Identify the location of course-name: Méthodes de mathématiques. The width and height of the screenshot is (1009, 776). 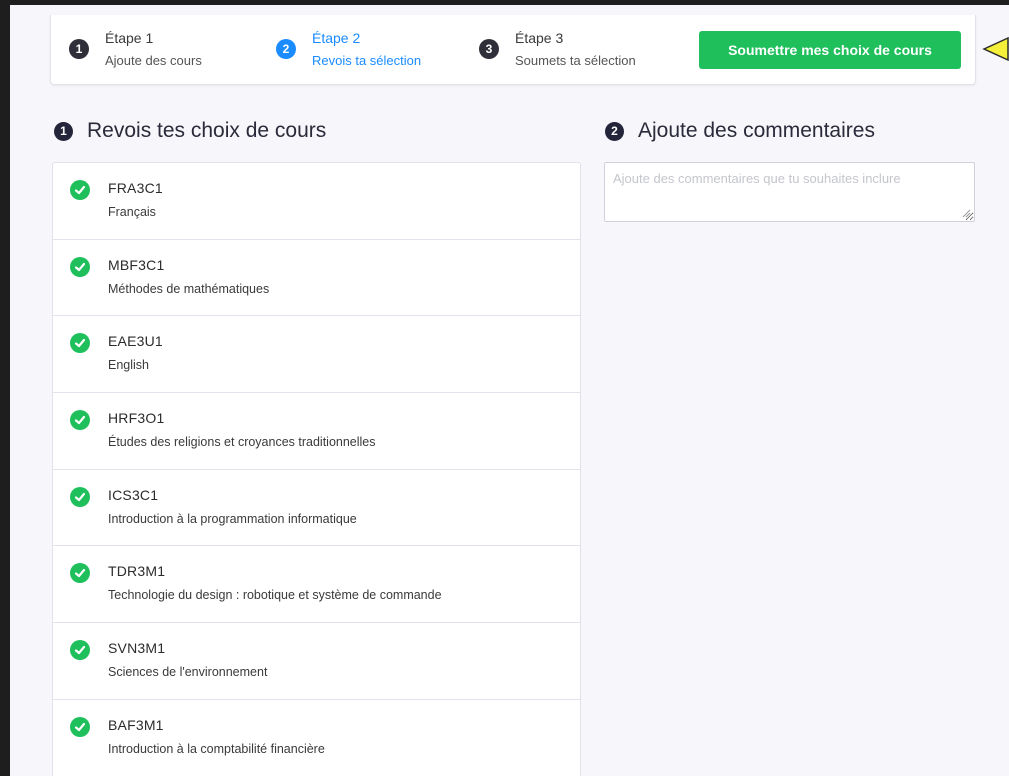
(189, 288).